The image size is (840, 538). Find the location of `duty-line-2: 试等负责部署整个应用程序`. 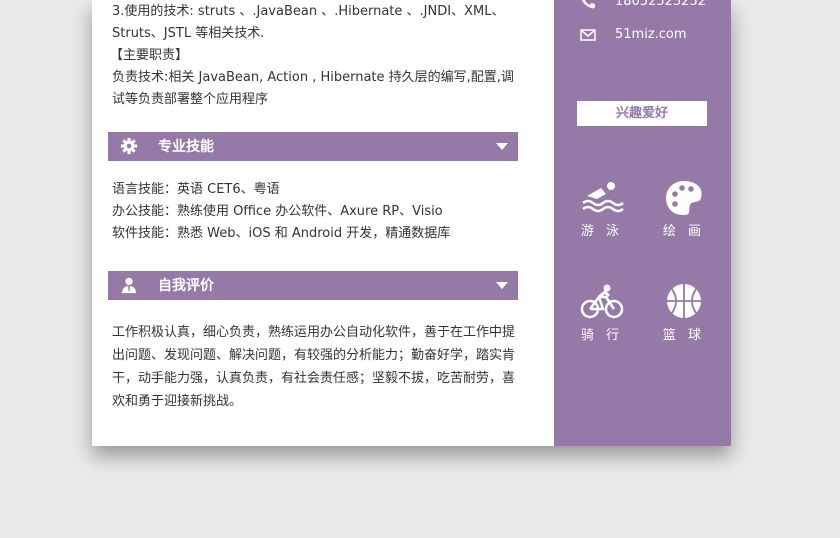

duty-line-2: 试等负责部署整个应用程序 is located at coordinates (190, 99).